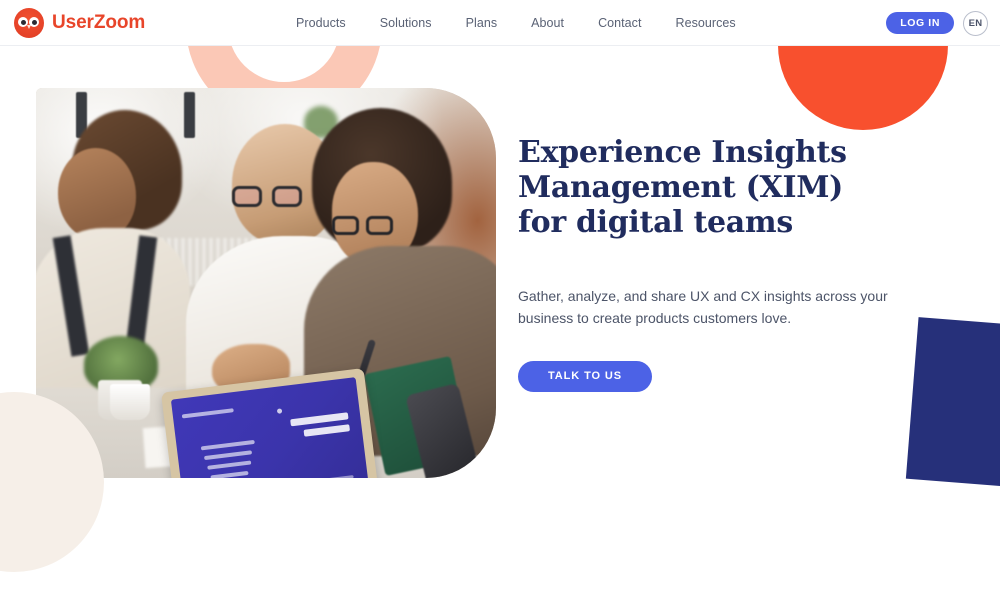 The width and height of the screenshot is (1000, 600). I want to click on navy-square-decoration, so click(952, 403).